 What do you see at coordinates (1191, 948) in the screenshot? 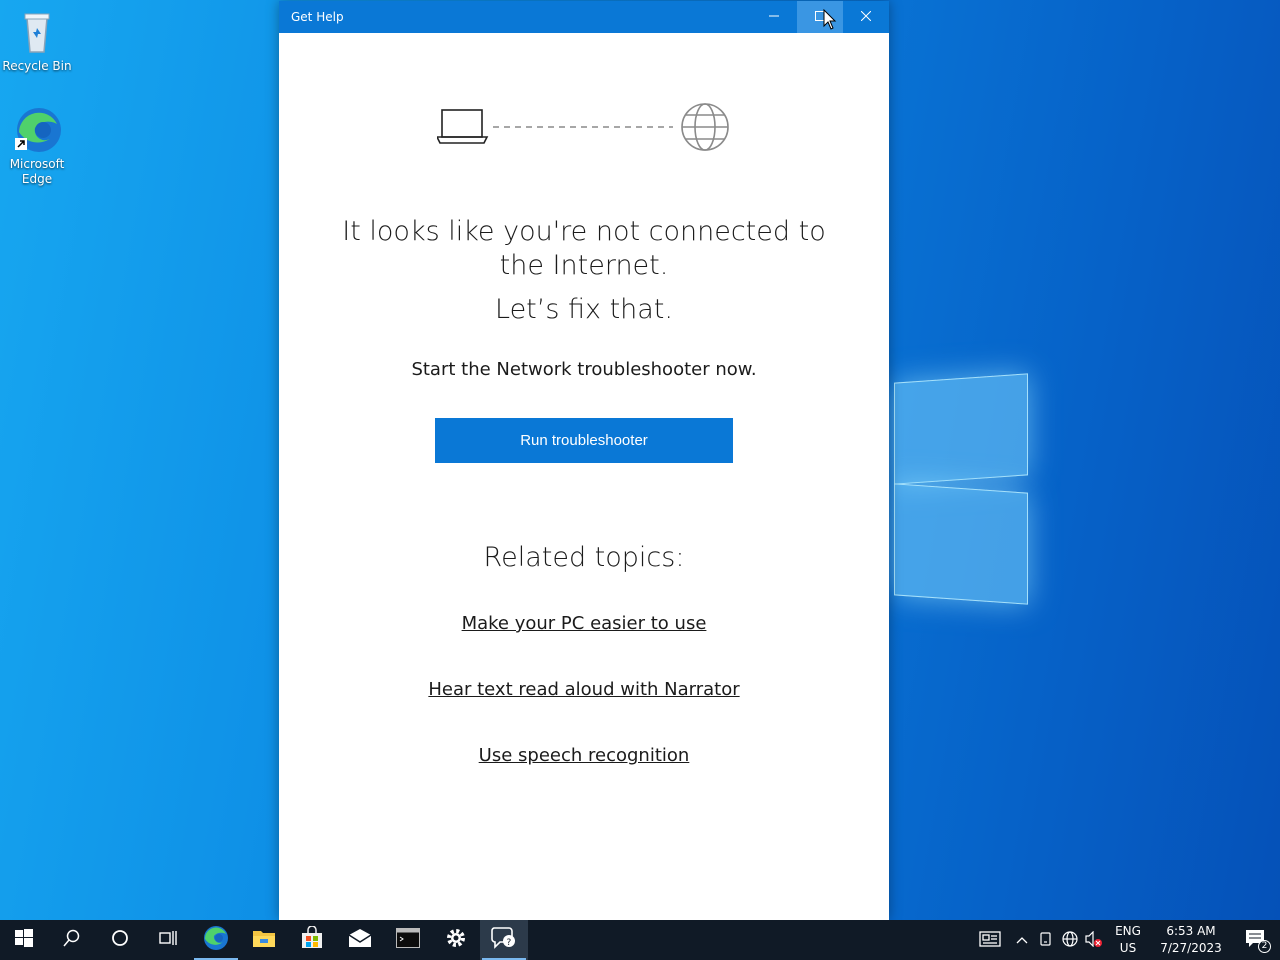
I see `clock-date: 7/27/2023` at bounding box center [1191, 948].